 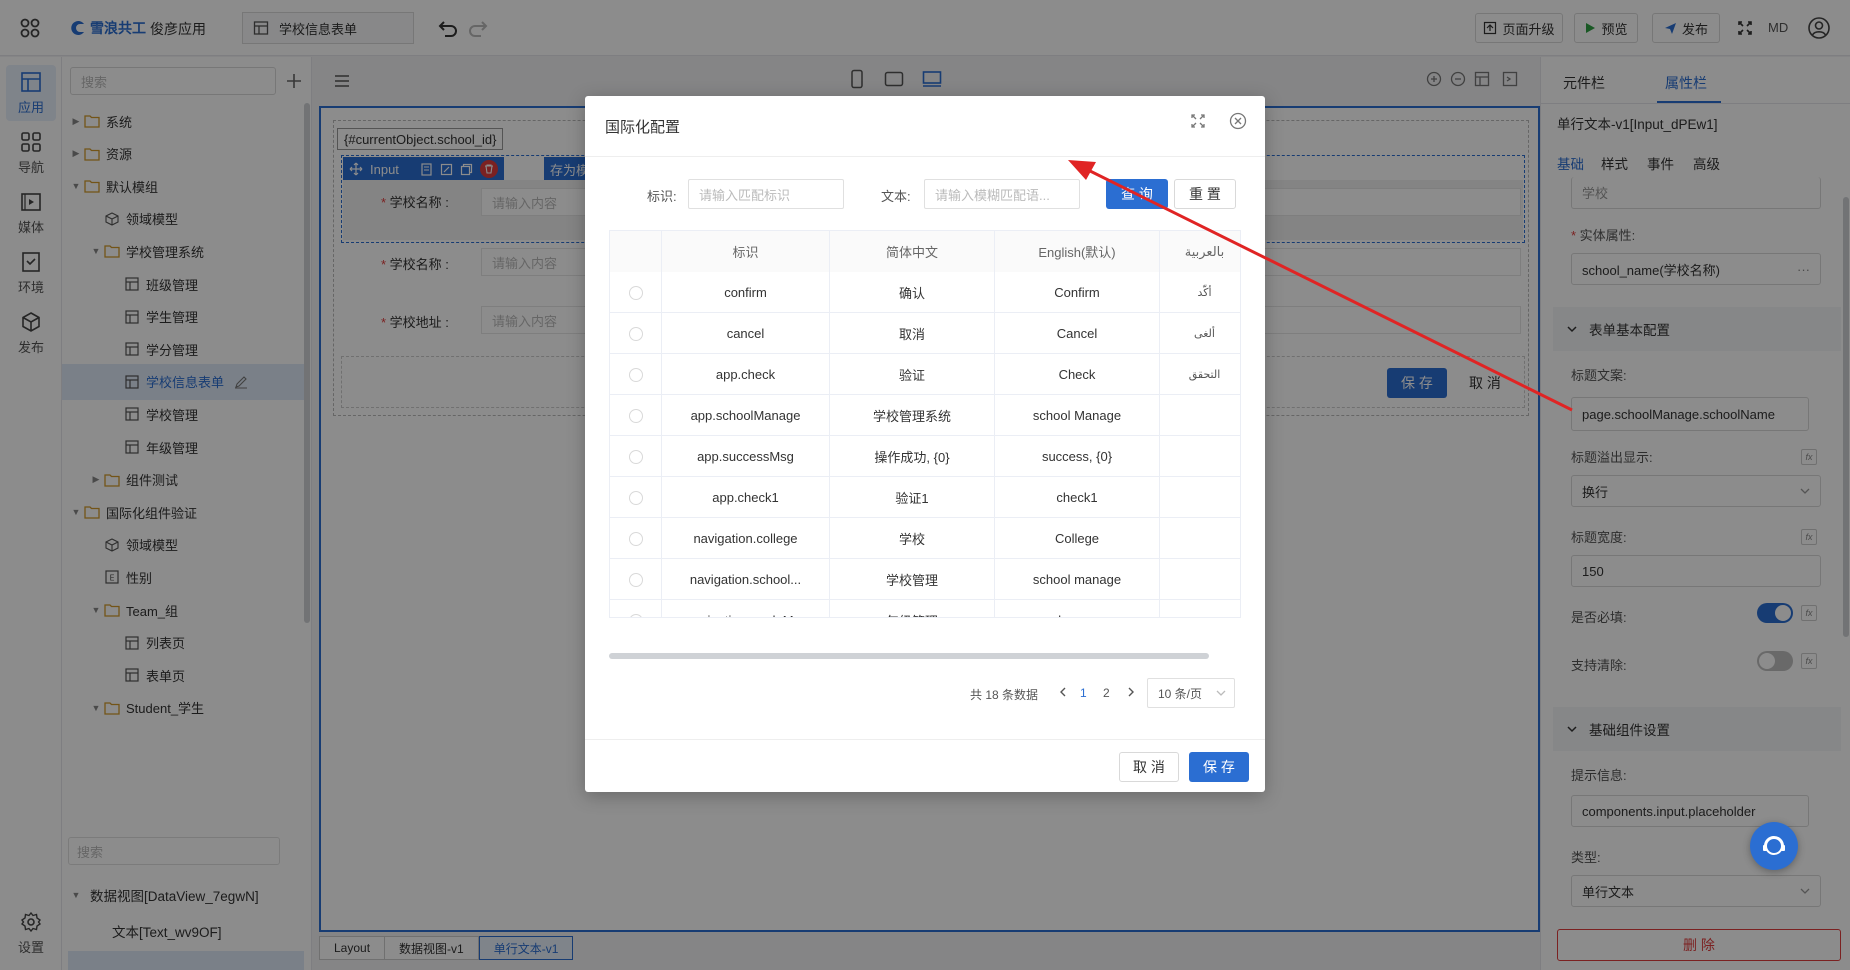 I want to click on support-icon, so click(x=1774, y=845).